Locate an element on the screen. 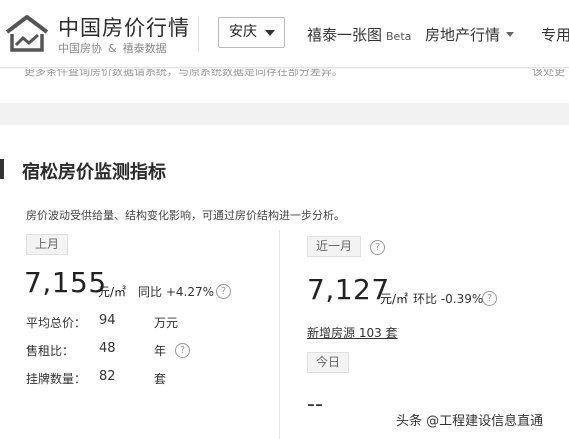 This screenshot has height=439, width=569. nav-item-special: 专用 is located at coordinates (555, 34).